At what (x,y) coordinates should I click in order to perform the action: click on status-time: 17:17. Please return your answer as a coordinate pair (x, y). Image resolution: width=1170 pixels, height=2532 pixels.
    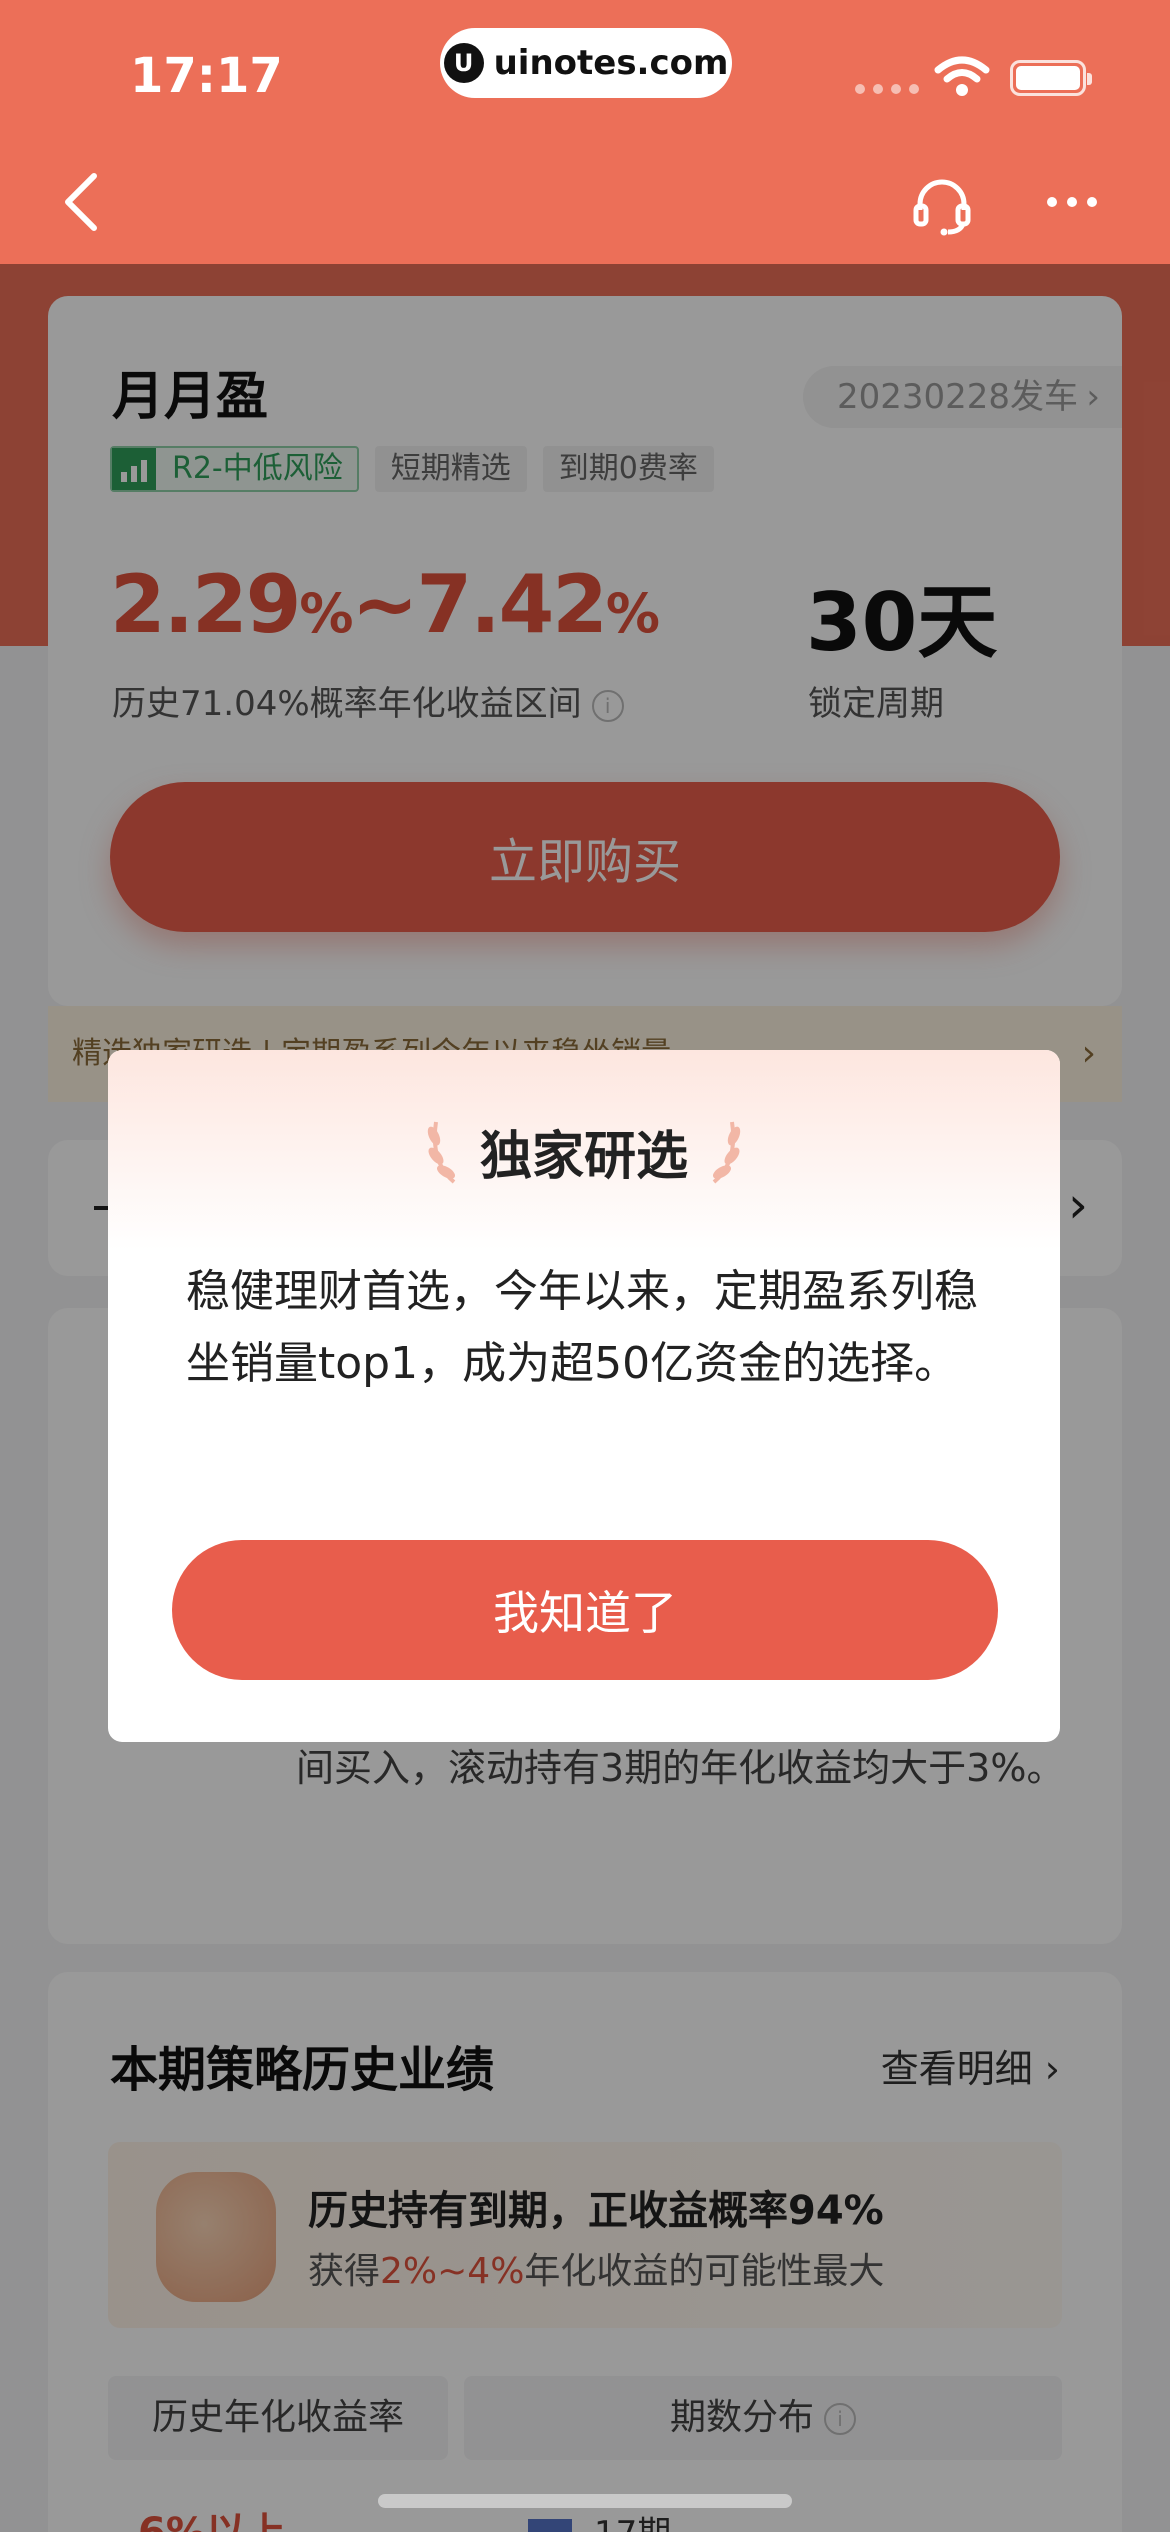
    Looking at the image, I should click on (206, 76).